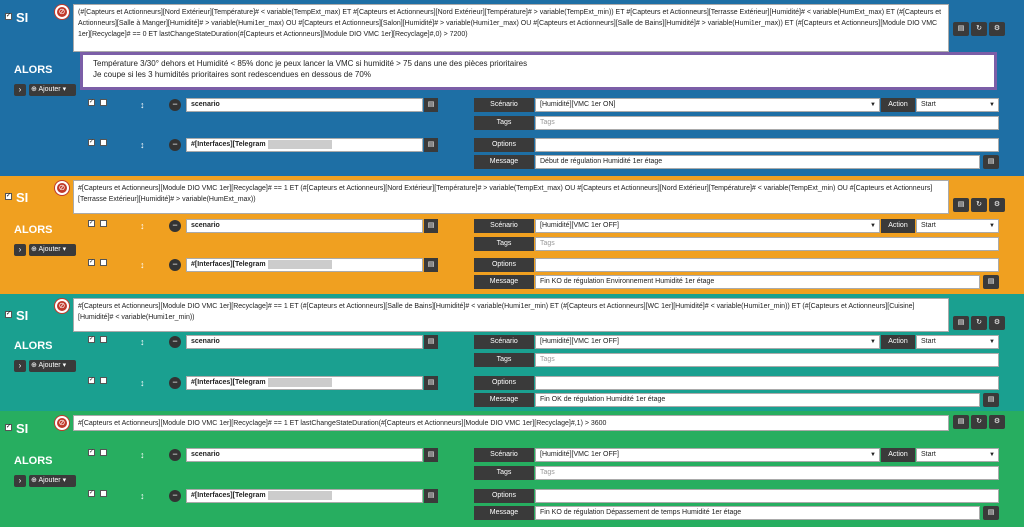  What do you see at coordinates (504, 226) in the screenshot?
I see `scenario-label: Scénario` at bounding box center [504, 226].